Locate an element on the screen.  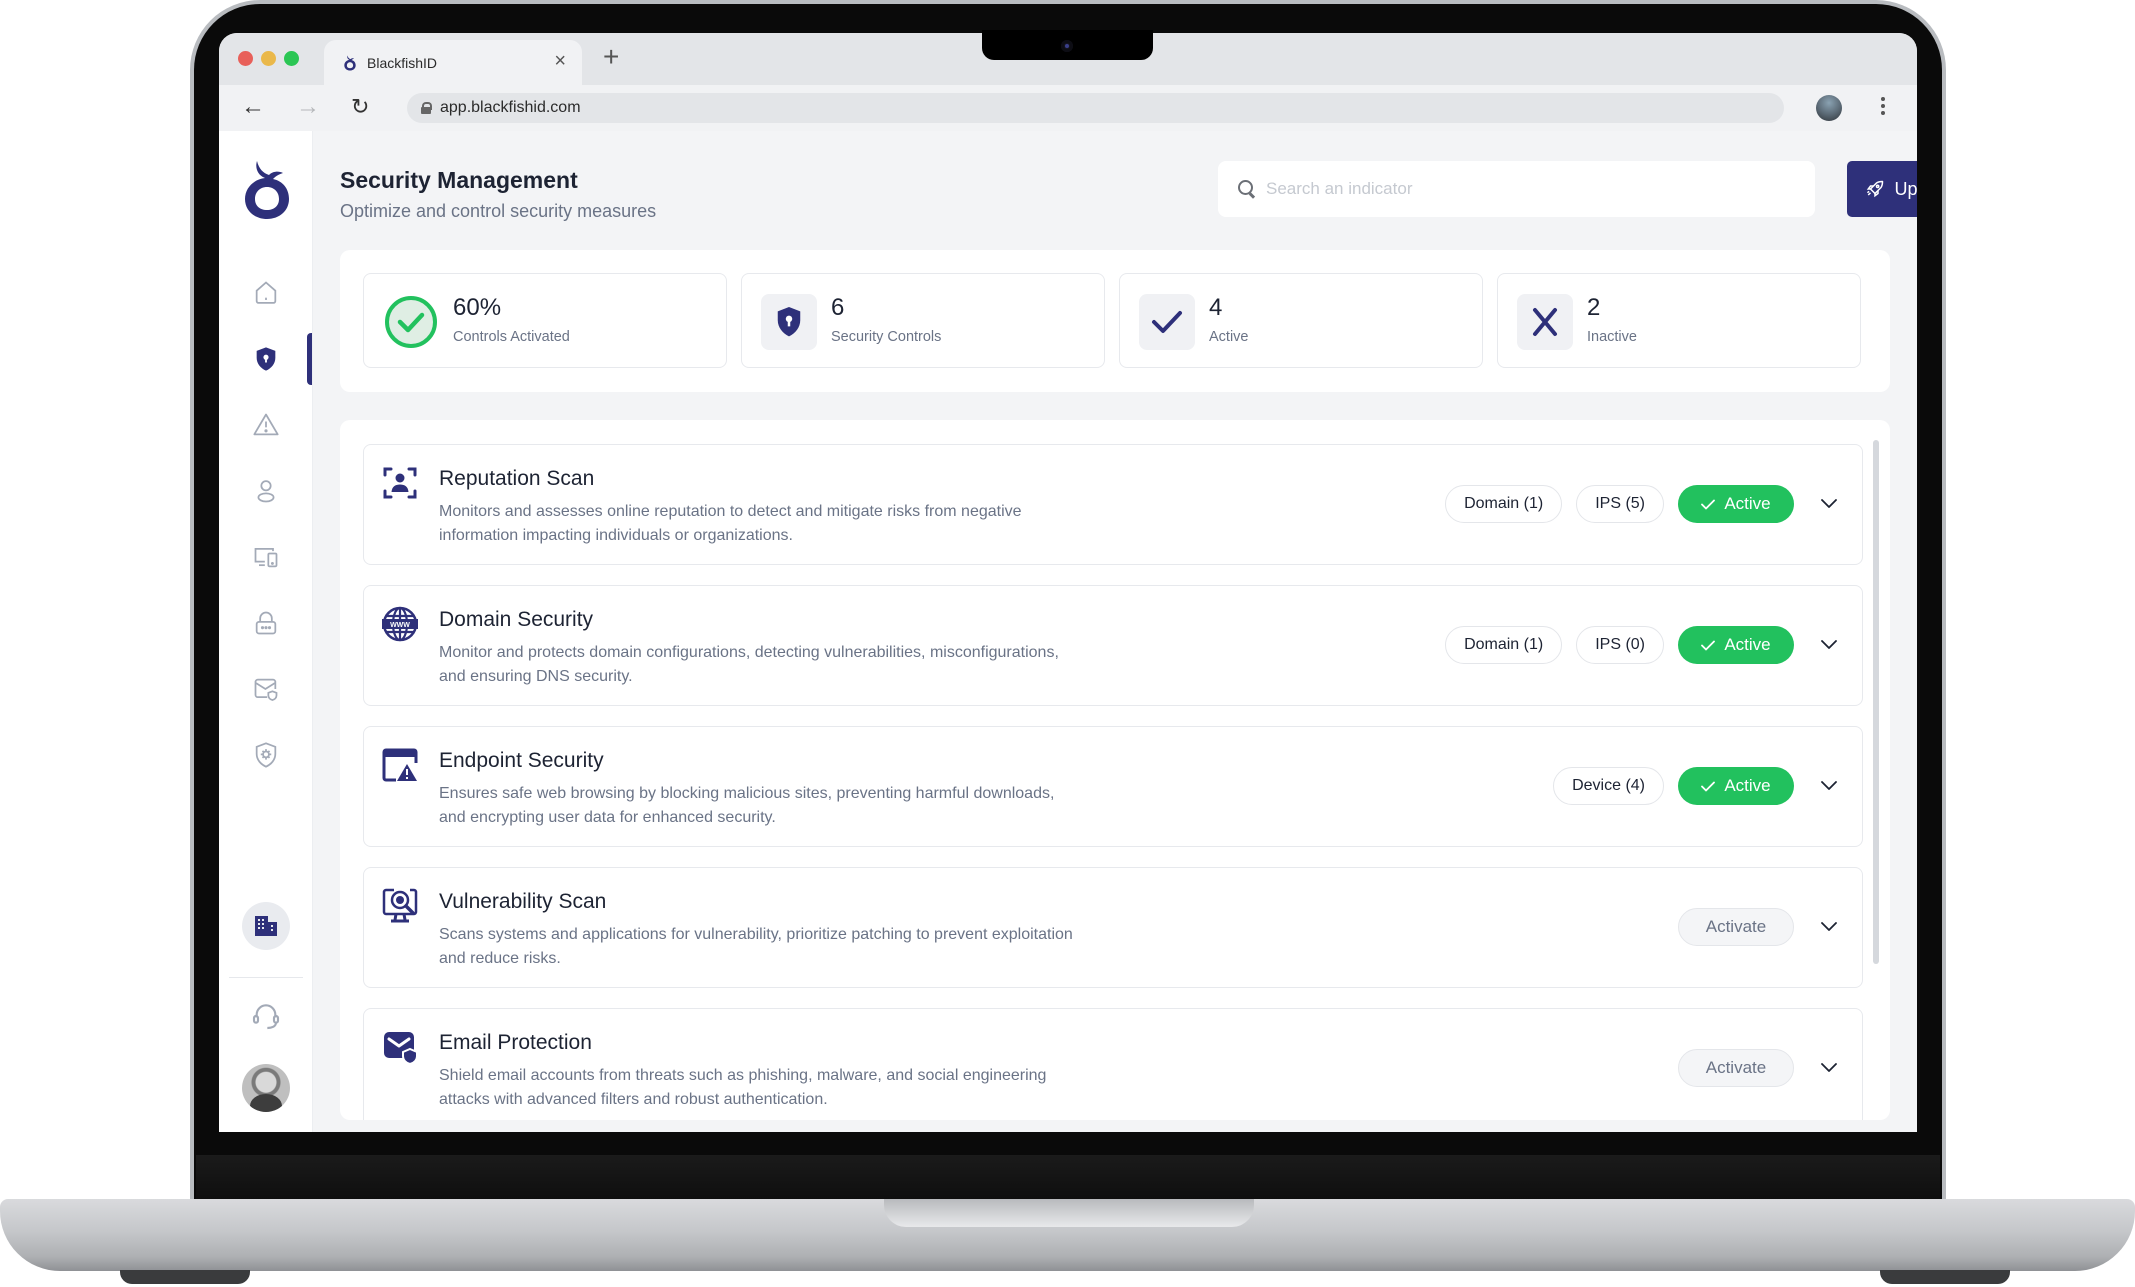
browser-toolbar: ← → ↻ app.blackfishid.com is located at coordinates (1068, 108).